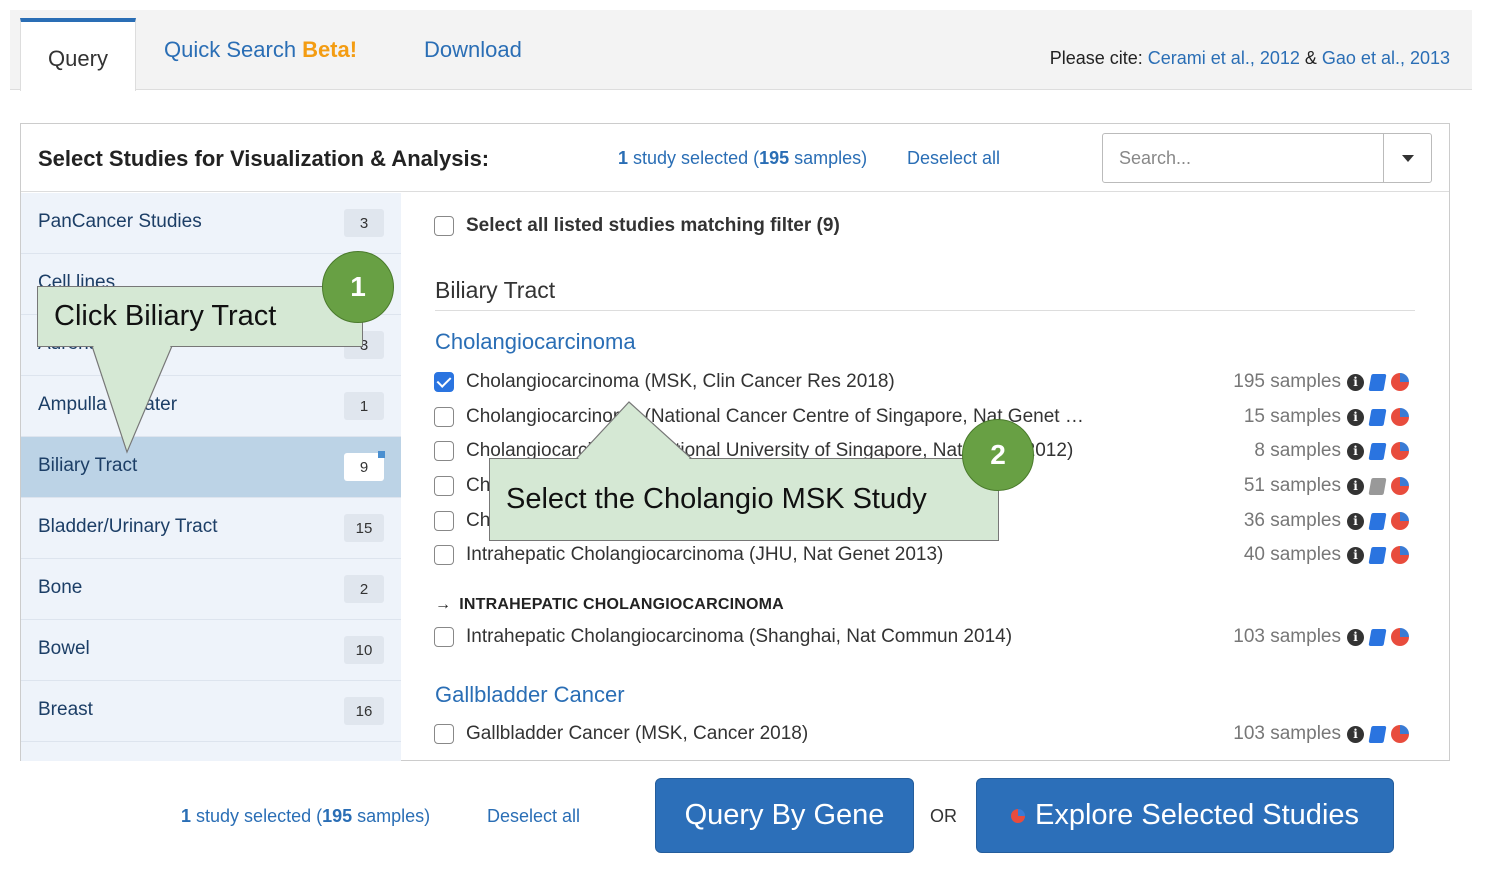 This screenshot has height=882, width=1490. Describe the element at coordinates (392, 402) in the screenshot. I see `callout-tail-covers` at that location.